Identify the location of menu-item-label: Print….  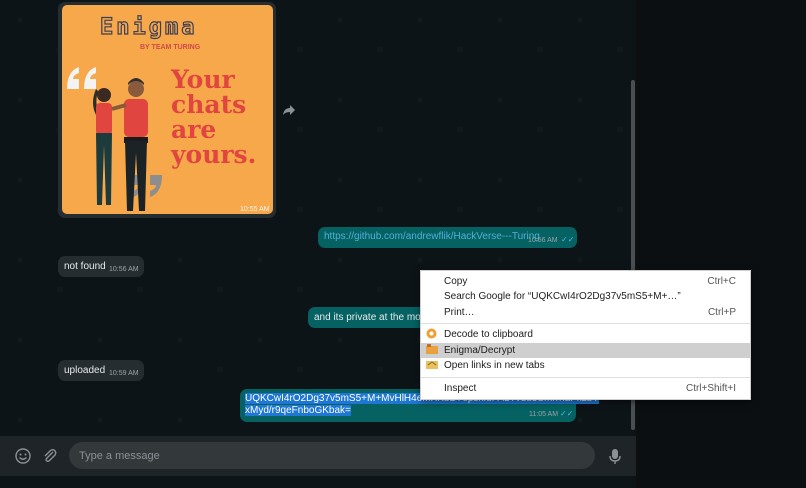
(459, 312).